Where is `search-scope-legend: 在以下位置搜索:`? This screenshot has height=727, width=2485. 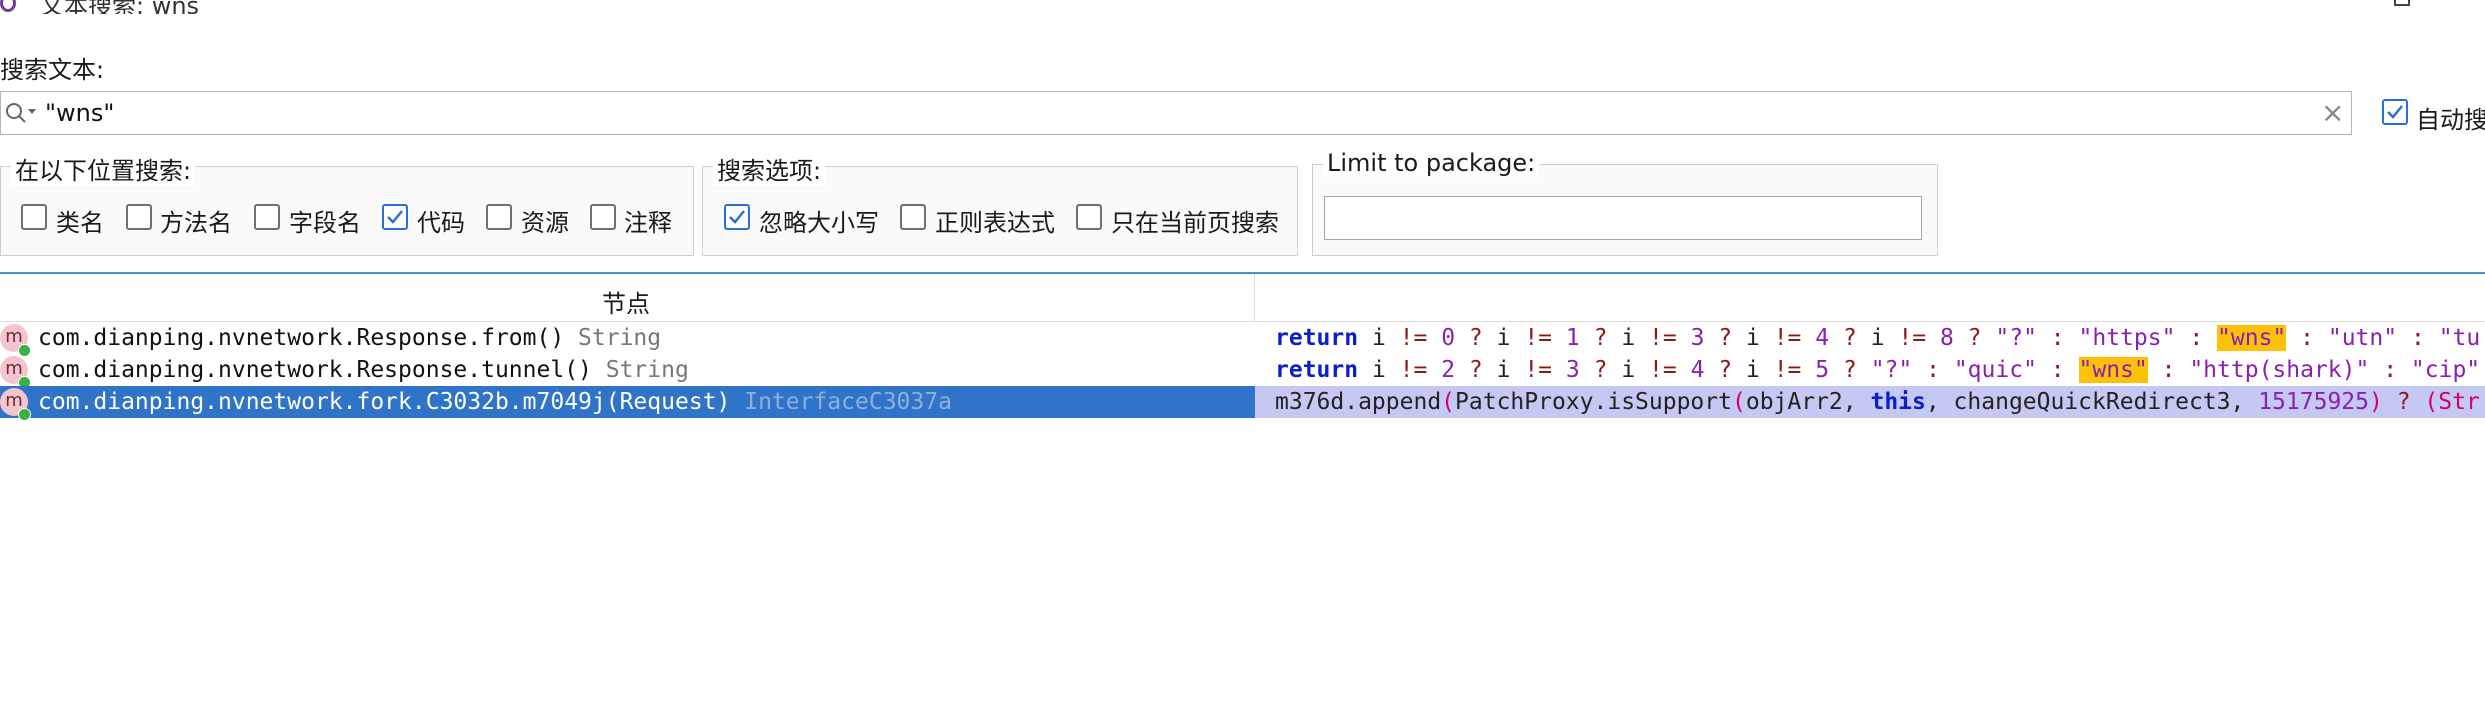
search-scope-legend: 在以下位置搜索: is located at coordinates (103, 168).